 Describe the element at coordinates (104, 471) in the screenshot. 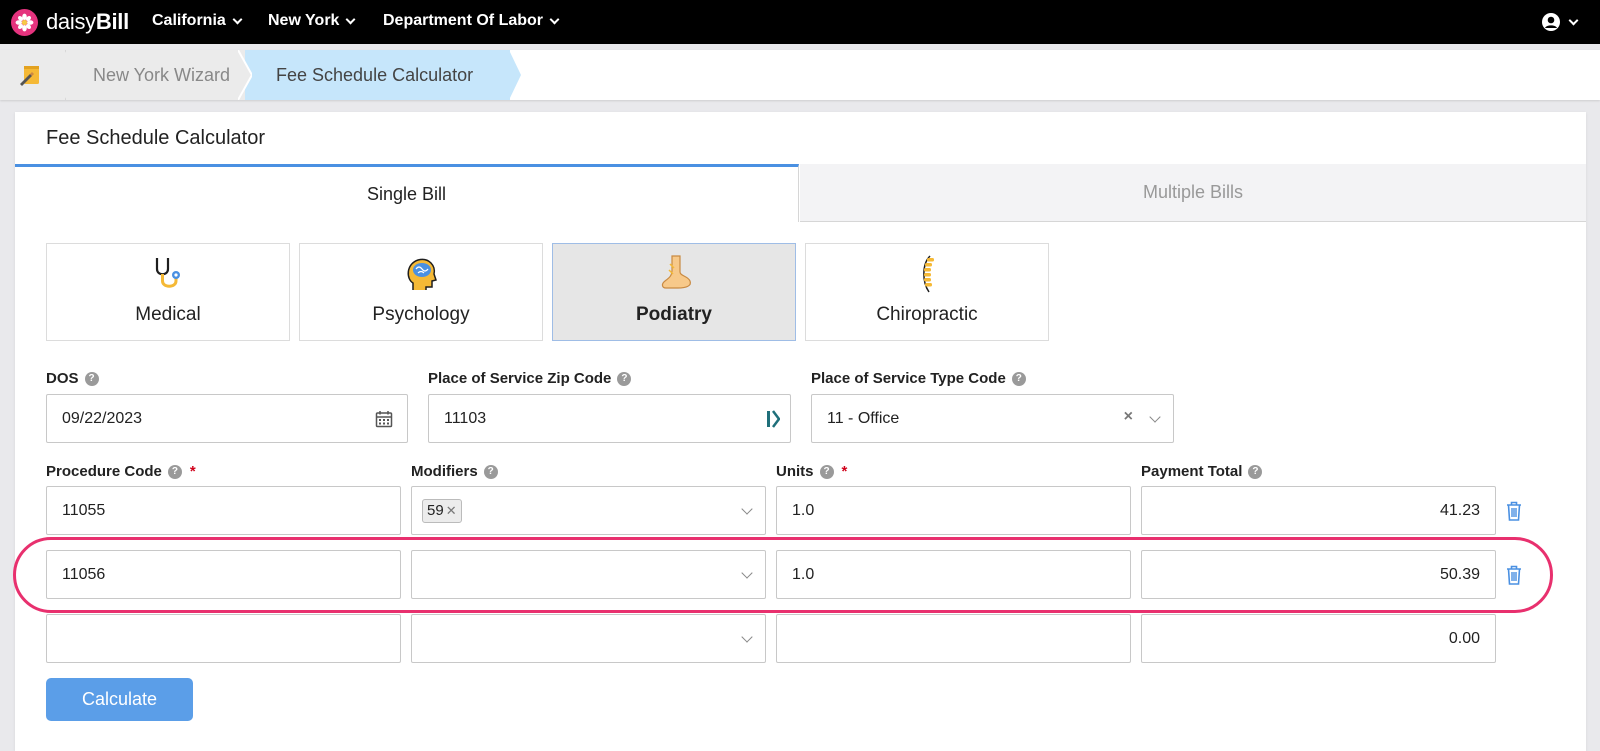

I see `procedure-code-label-text: Procedure Code` at that location.